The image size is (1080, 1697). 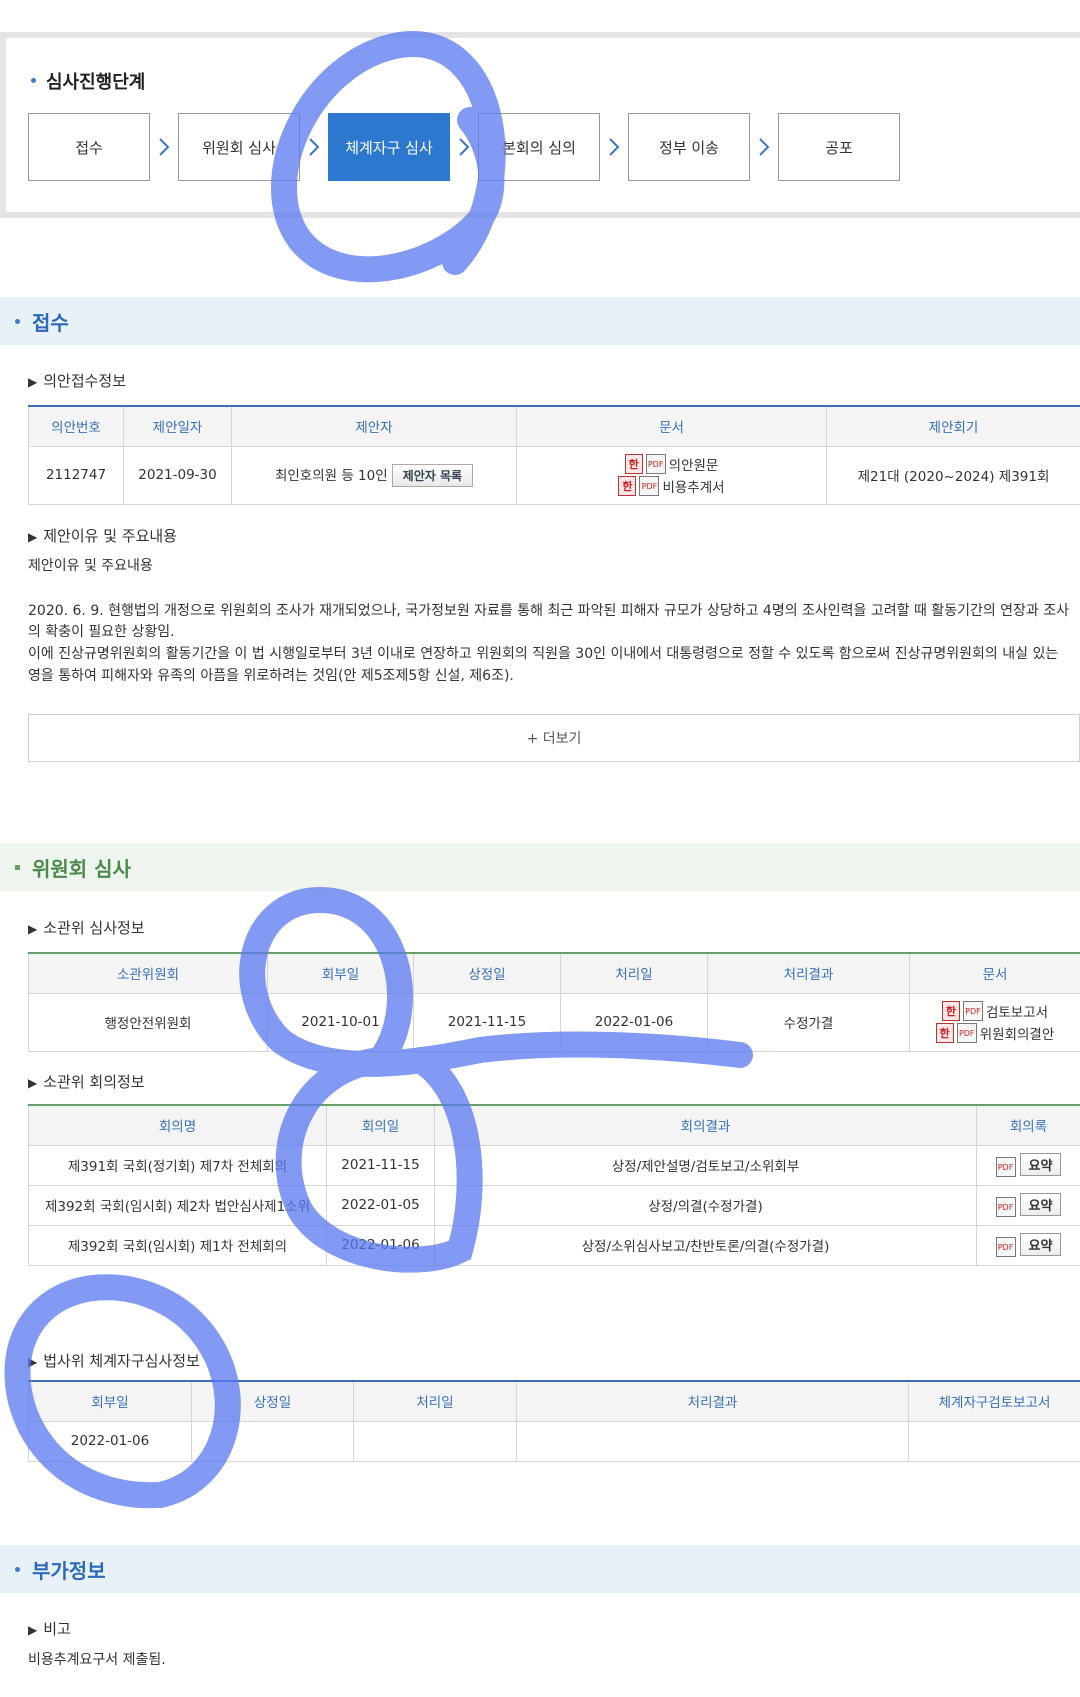 I want to click on col-header: 제안자, so click(x=374, y=426).